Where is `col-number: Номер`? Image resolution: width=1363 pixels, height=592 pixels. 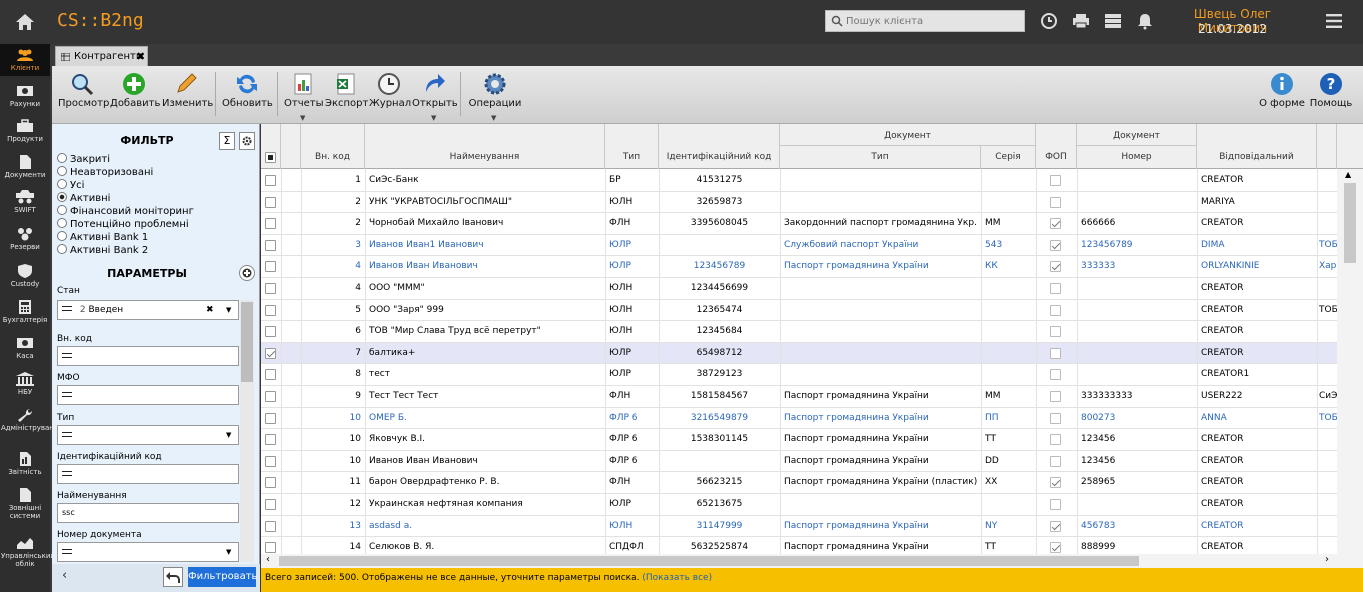
col-number: Номер is located at coordinates (1137, 157).